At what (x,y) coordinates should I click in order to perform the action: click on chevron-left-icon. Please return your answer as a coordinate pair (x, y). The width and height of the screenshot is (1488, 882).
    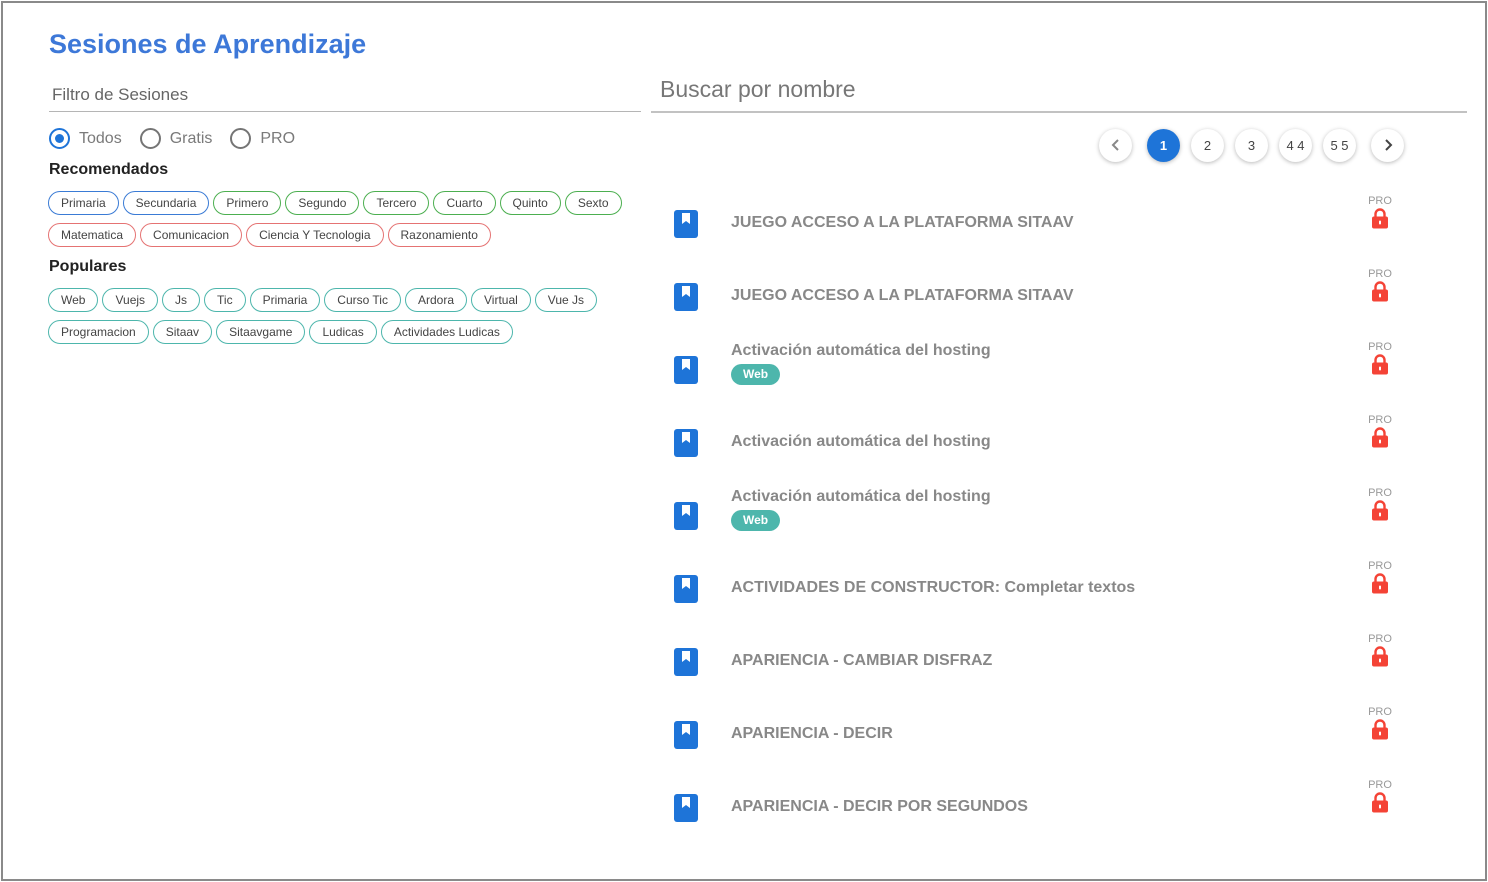
    Looking at the image, I should click on (1115, 145).